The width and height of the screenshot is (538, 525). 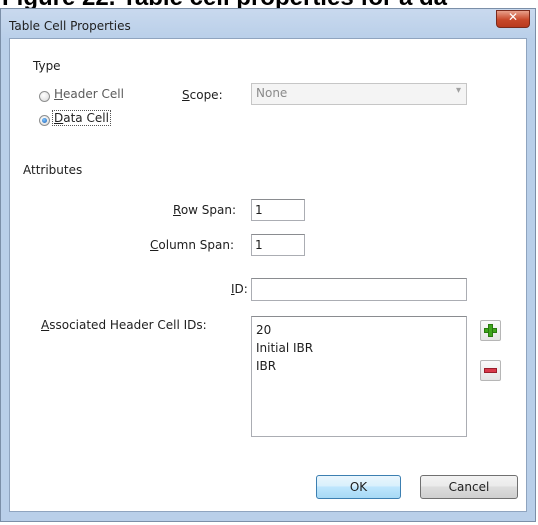 What do you see at coordinates (53, 170) in the screenshot?
I see `attributes-heading: Attributes` at bounding box center [53, 170].